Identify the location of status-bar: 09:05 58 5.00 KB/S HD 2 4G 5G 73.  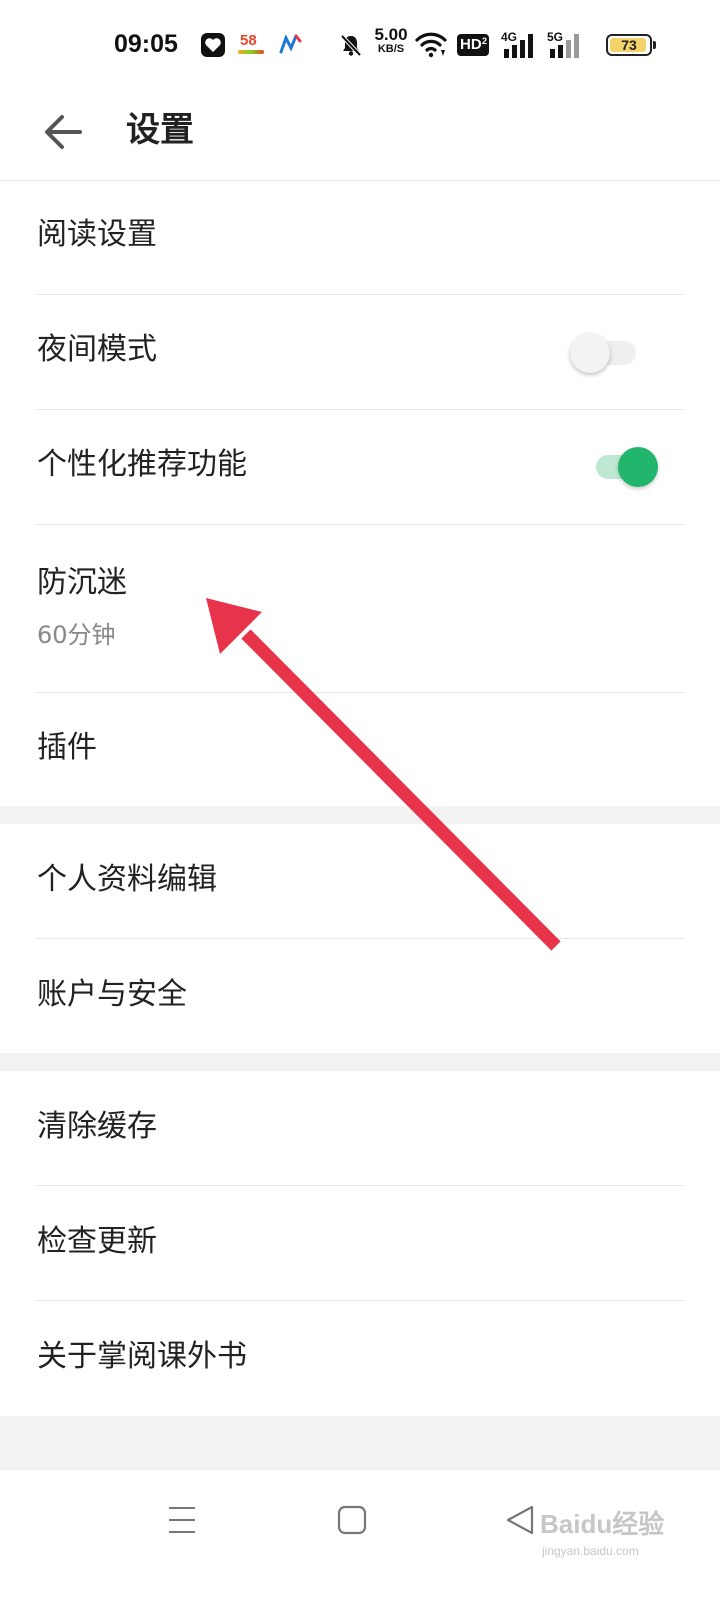
(360, 45).